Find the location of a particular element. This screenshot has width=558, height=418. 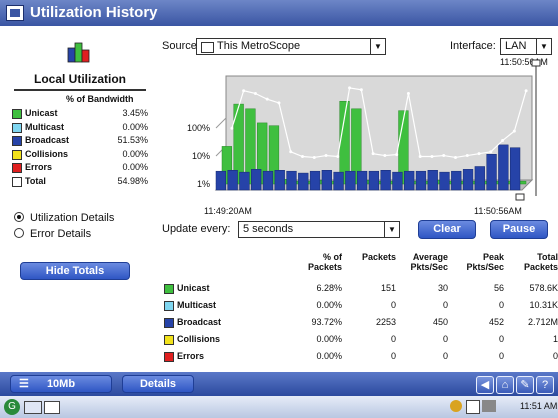

table-cell: 151 is located at coordinates (388, 288).